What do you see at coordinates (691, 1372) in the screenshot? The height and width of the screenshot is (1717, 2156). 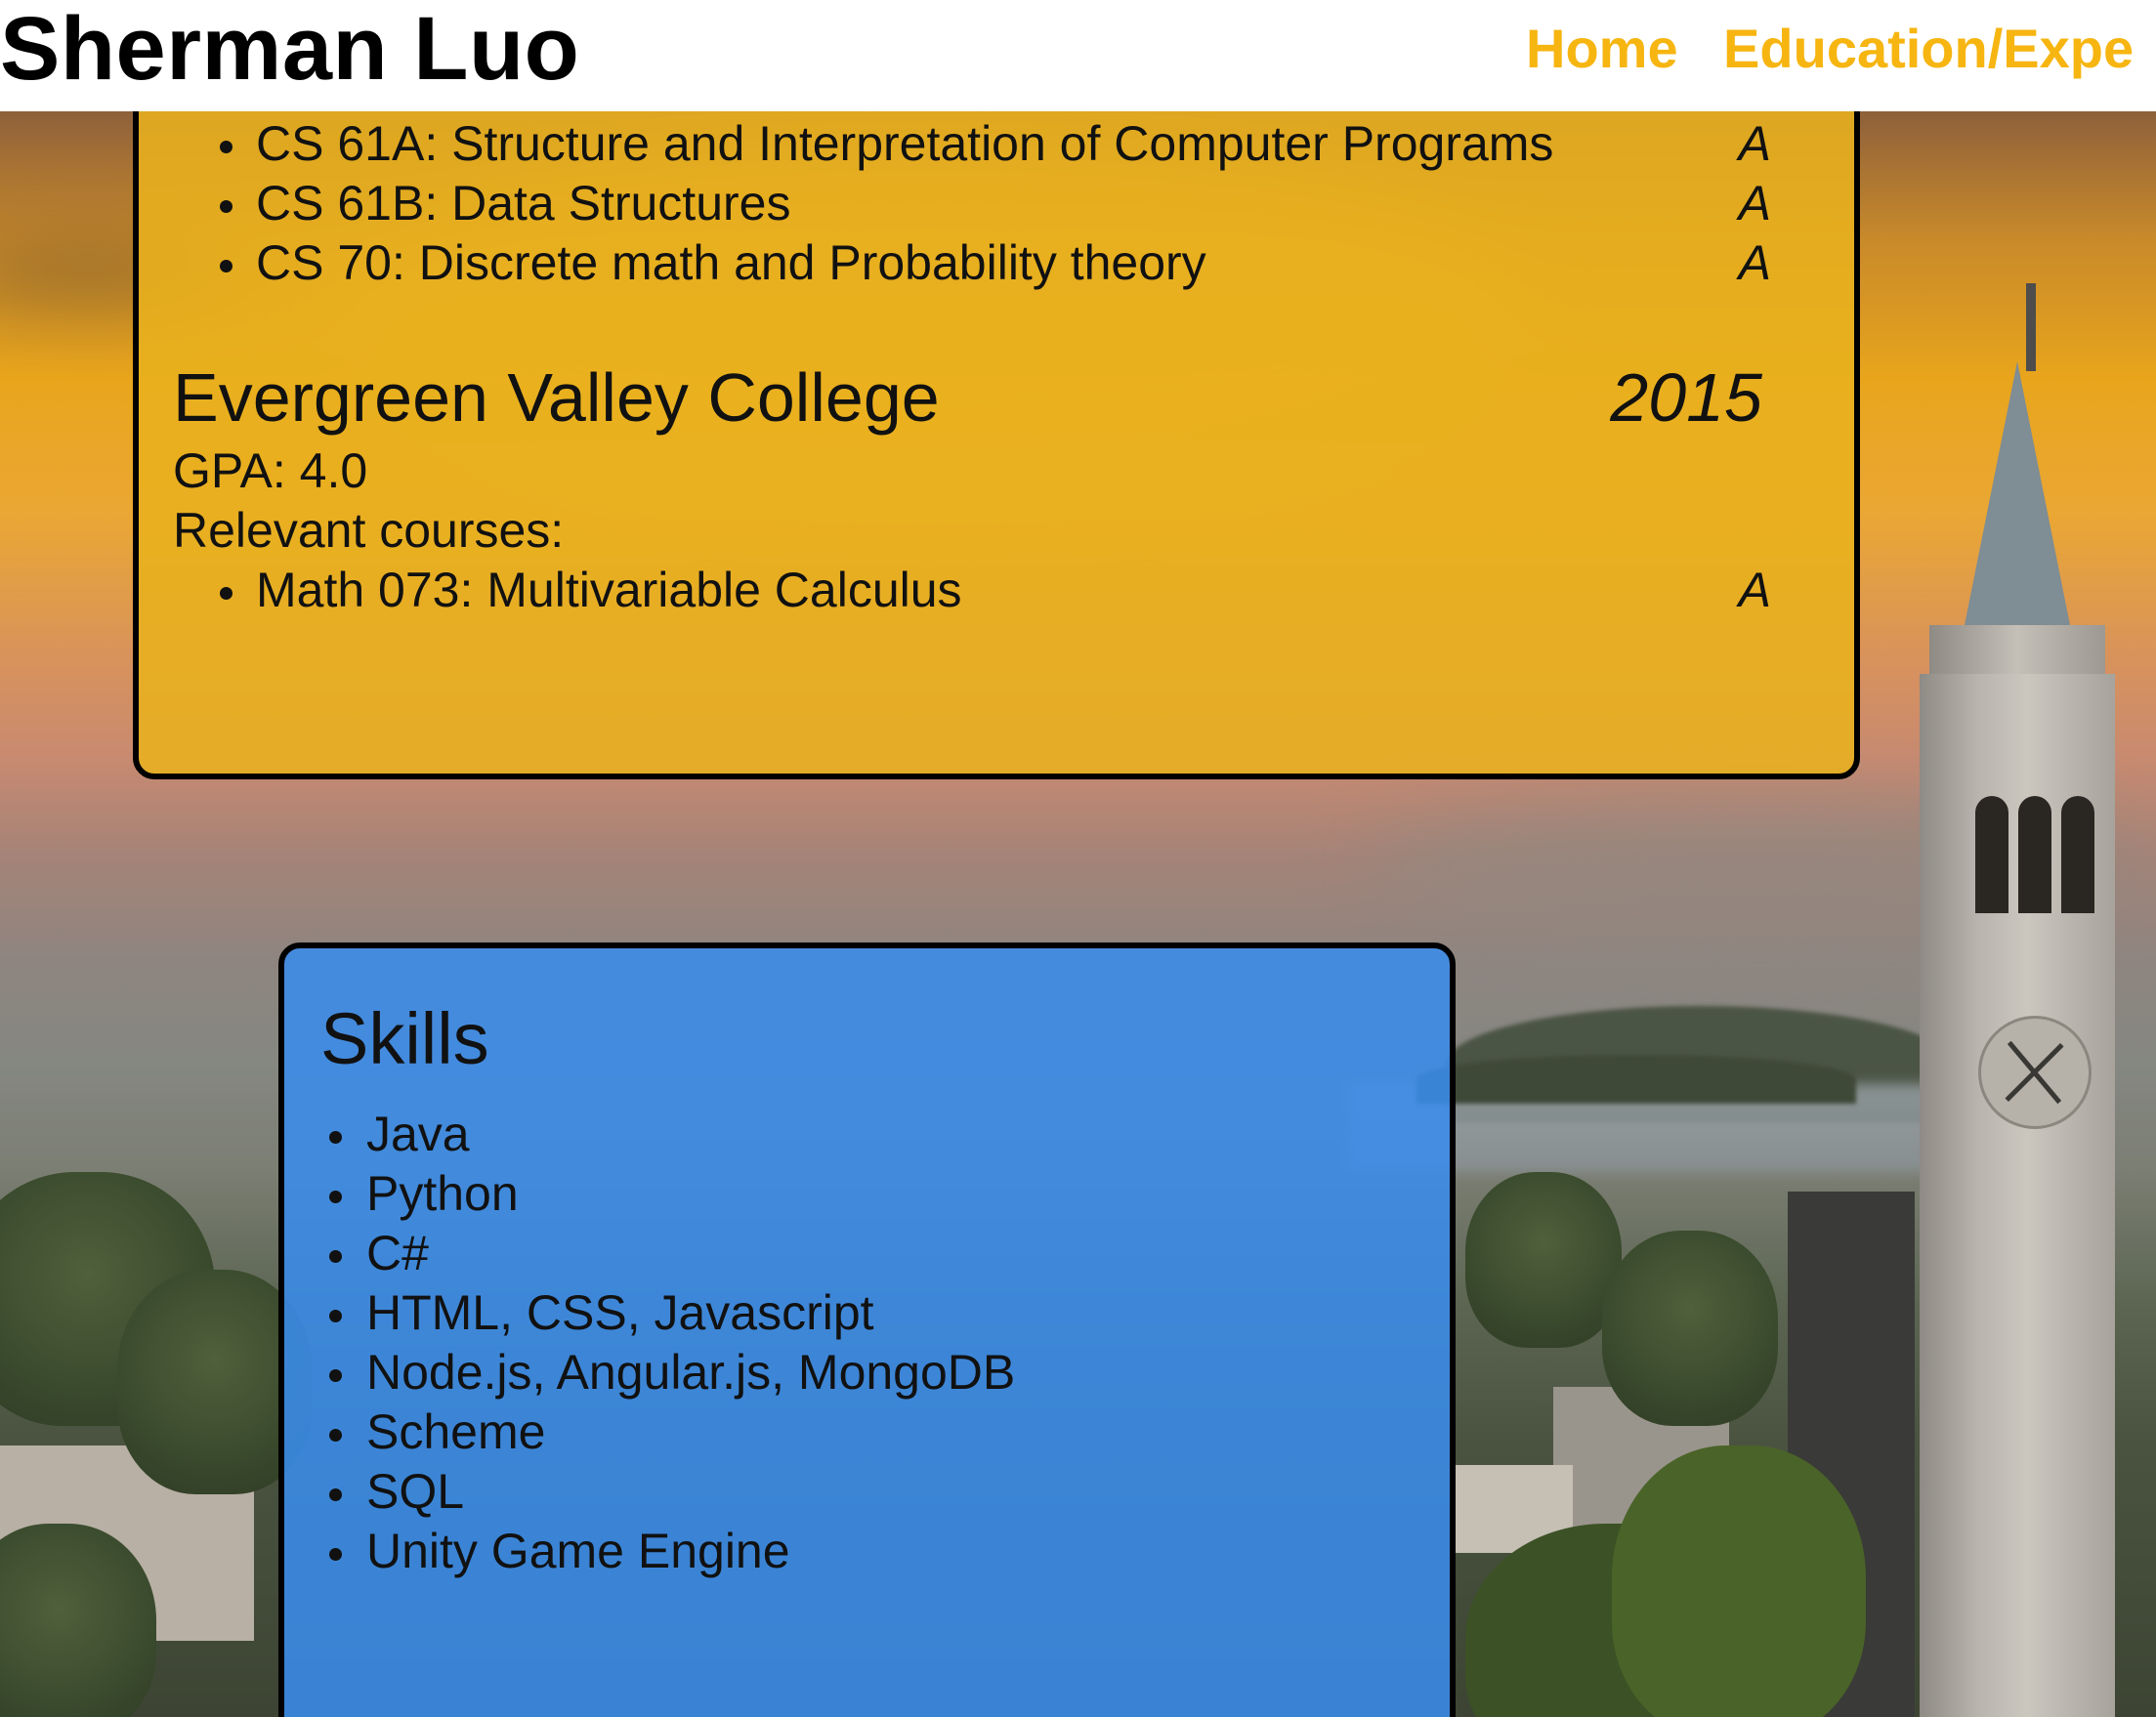 I see `skill-label: Node.js, Angular.js, MongoDB` at bounding box center [691, 1372].